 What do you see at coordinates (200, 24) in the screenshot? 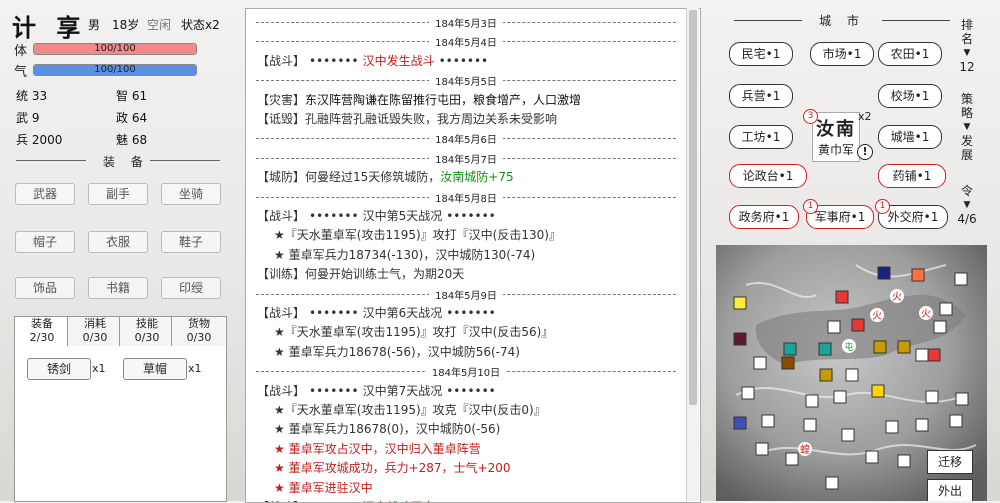
I see `state-count: 状态x2` at bounding box center [200, 24].